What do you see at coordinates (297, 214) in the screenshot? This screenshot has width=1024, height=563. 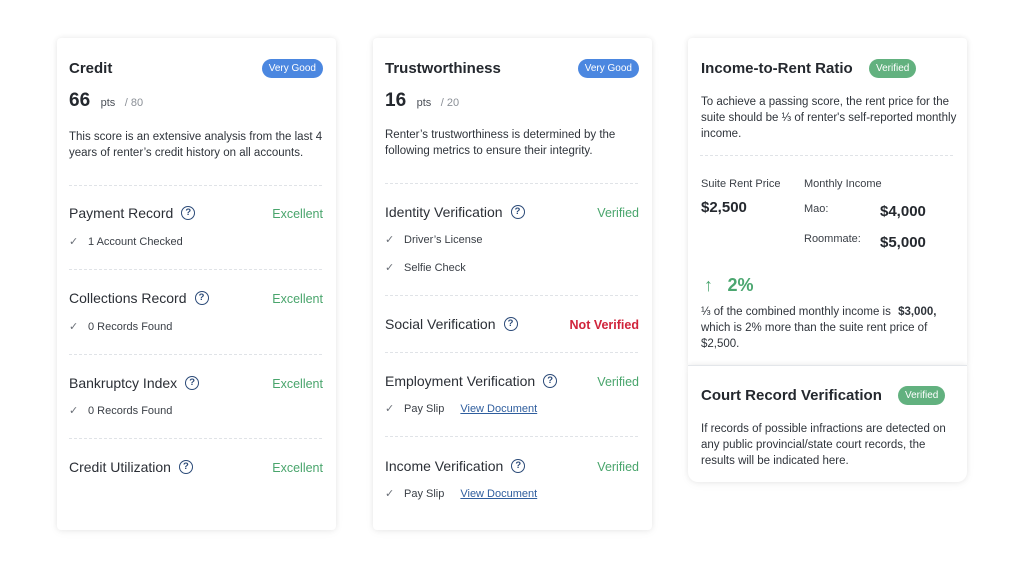 I see `payment-record-status: Excellent` at bounding box center [297, 214].